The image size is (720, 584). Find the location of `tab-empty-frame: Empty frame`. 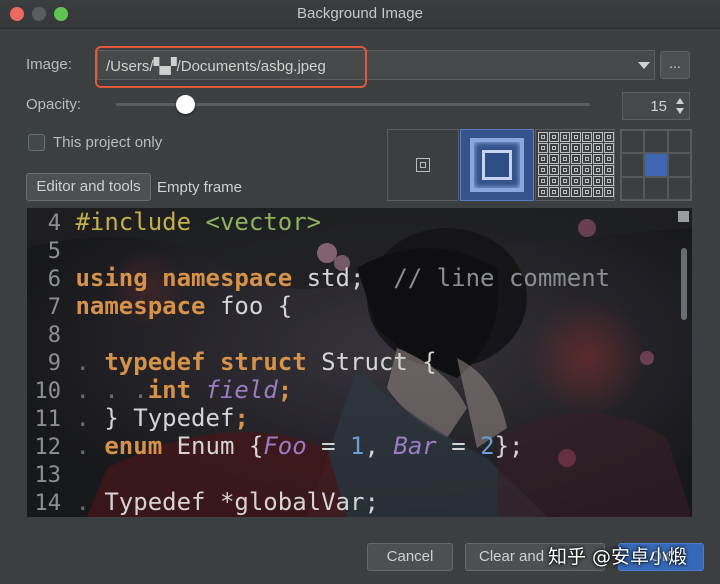

tab-empty-frame: Empty frame is located at coordinates (199, 187).